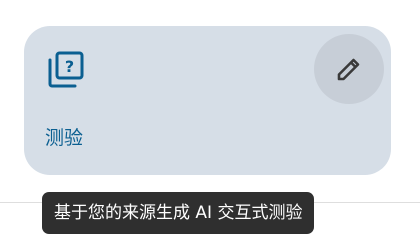 The height and width of the screenshot is (247, 420). What do you see at coordinates (178, 213) in the screenshot?
I see `tooltip: 基于您的来源生成 AI 交互式测验` at bounding box center [178, 213].